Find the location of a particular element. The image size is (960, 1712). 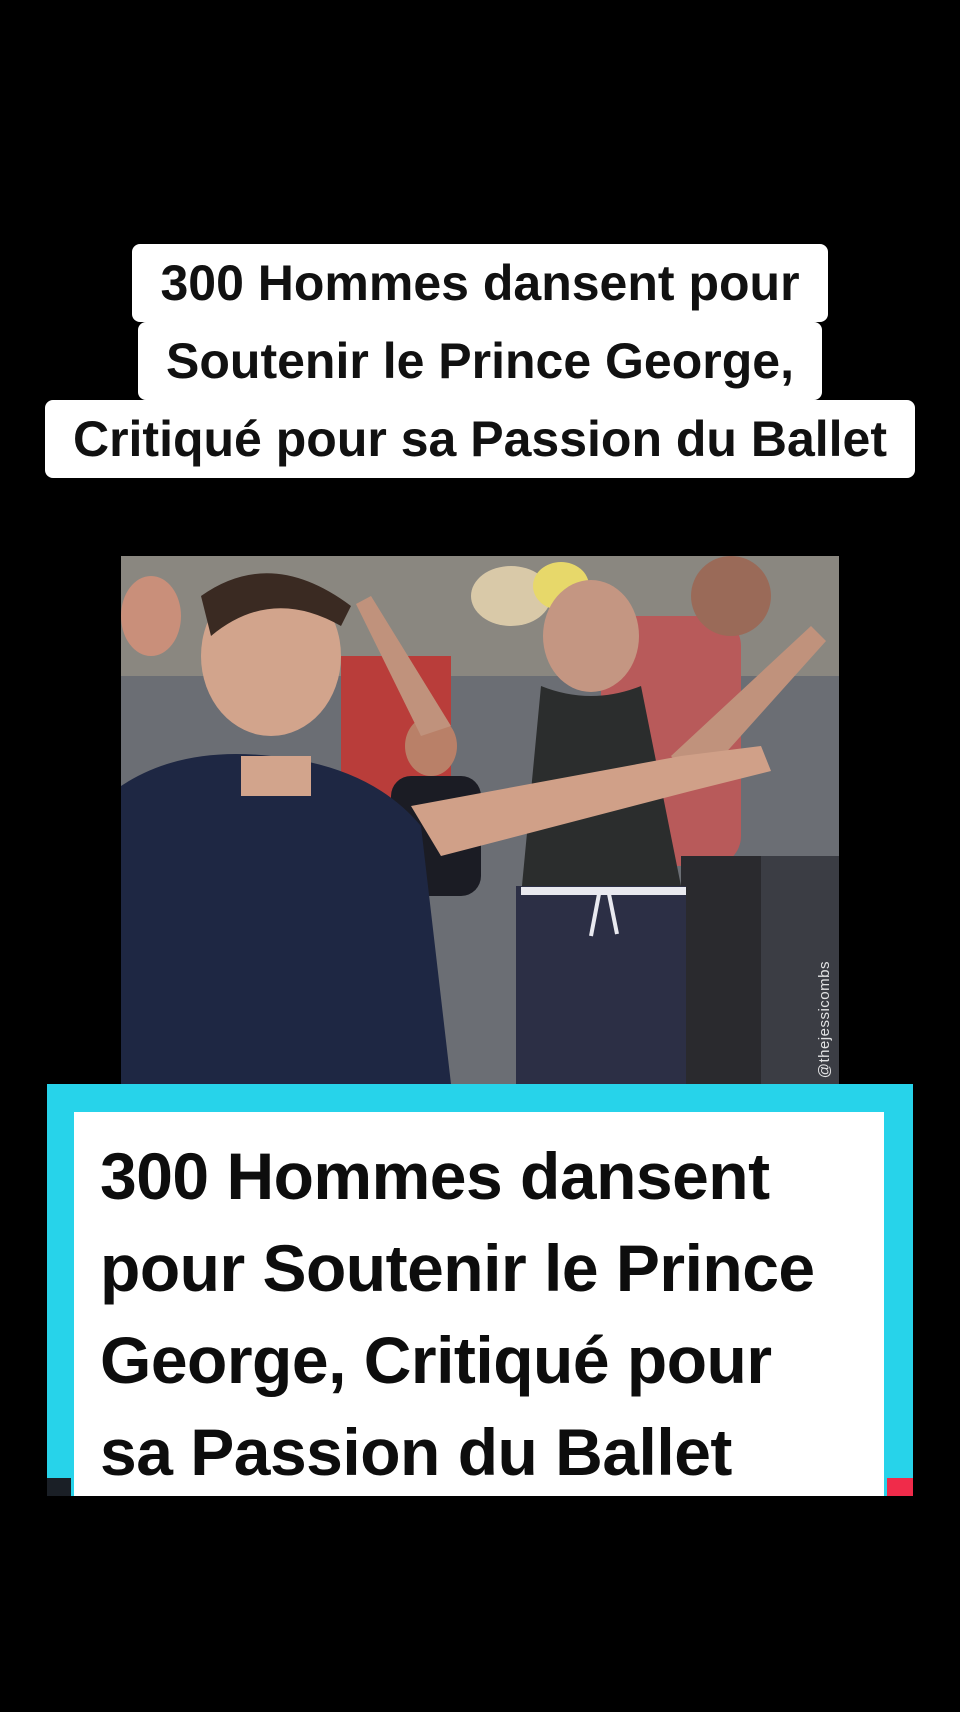

headline-line-3: George, Critiqué pour is located at coordinates (436, 1360).